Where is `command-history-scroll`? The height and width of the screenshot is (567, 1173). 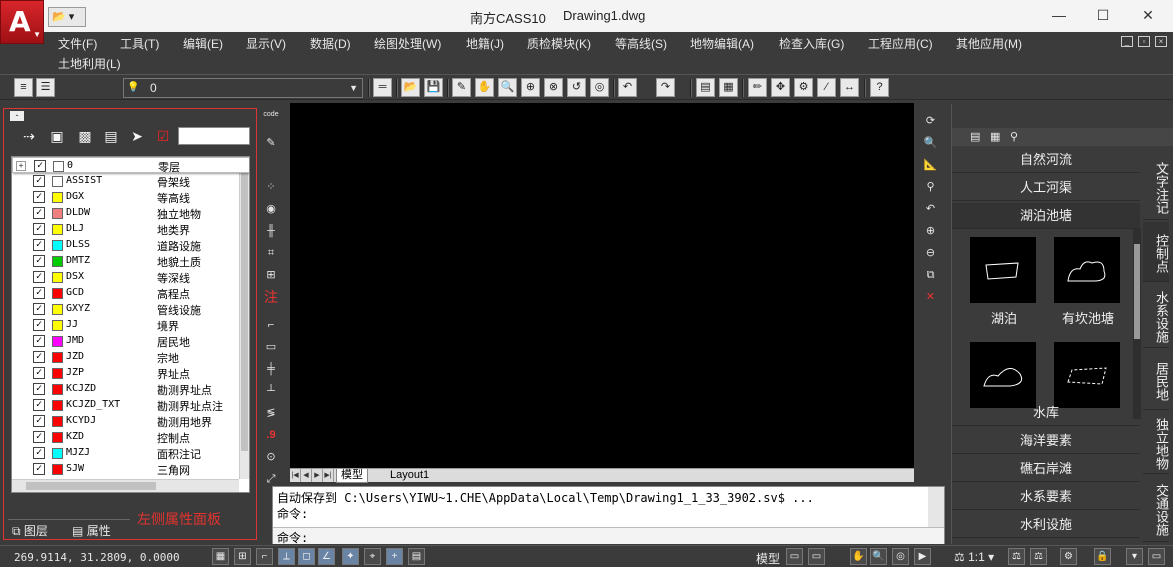 command-history-scroll is located at coordinates (936, 507).